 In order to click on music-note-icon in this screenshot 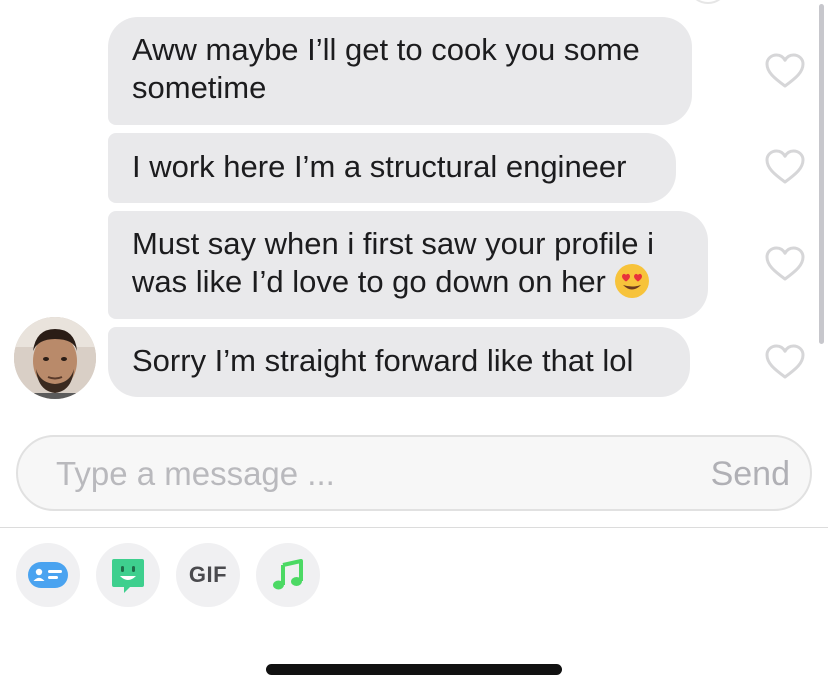, I will do `click(288, 574)`.